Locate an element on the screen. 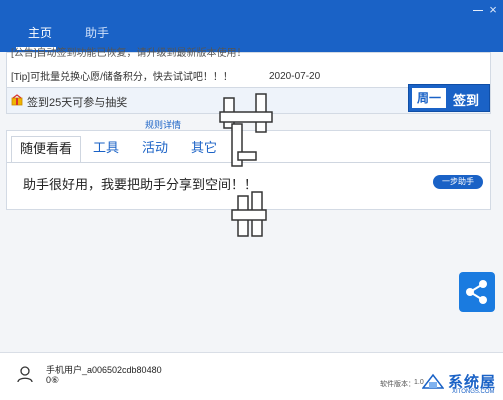 The image size is (503, 400). username: 手机用户_a006502cdb80480 is located at coordinates (104, 370).